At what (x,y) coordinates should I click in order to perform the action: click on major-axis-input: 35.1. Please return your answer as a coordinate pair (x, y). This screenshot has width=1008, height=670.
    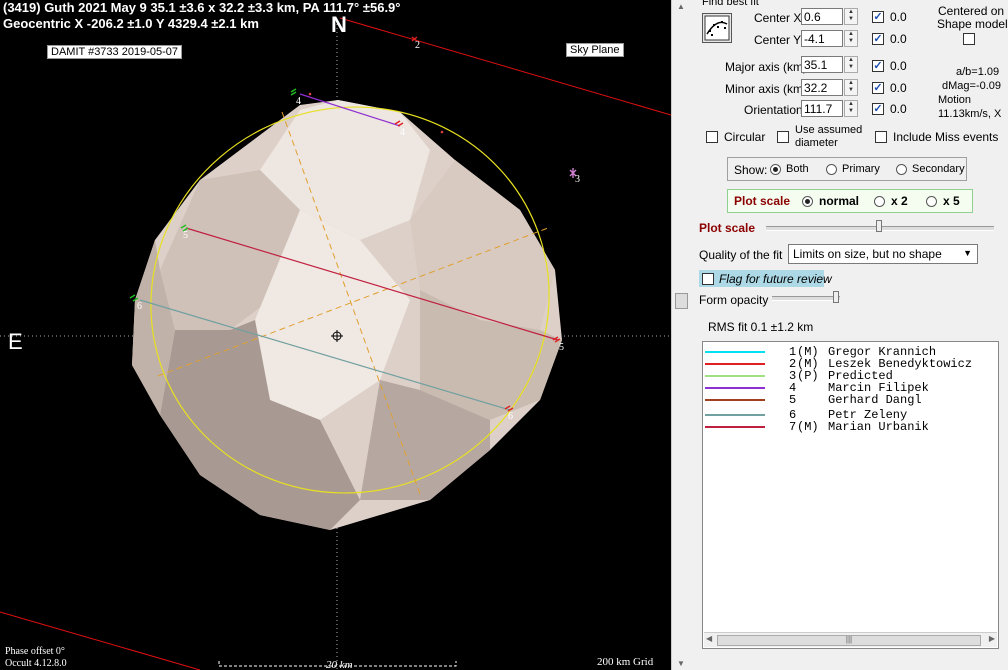
    Looking at the image, I should click on (822, 64).